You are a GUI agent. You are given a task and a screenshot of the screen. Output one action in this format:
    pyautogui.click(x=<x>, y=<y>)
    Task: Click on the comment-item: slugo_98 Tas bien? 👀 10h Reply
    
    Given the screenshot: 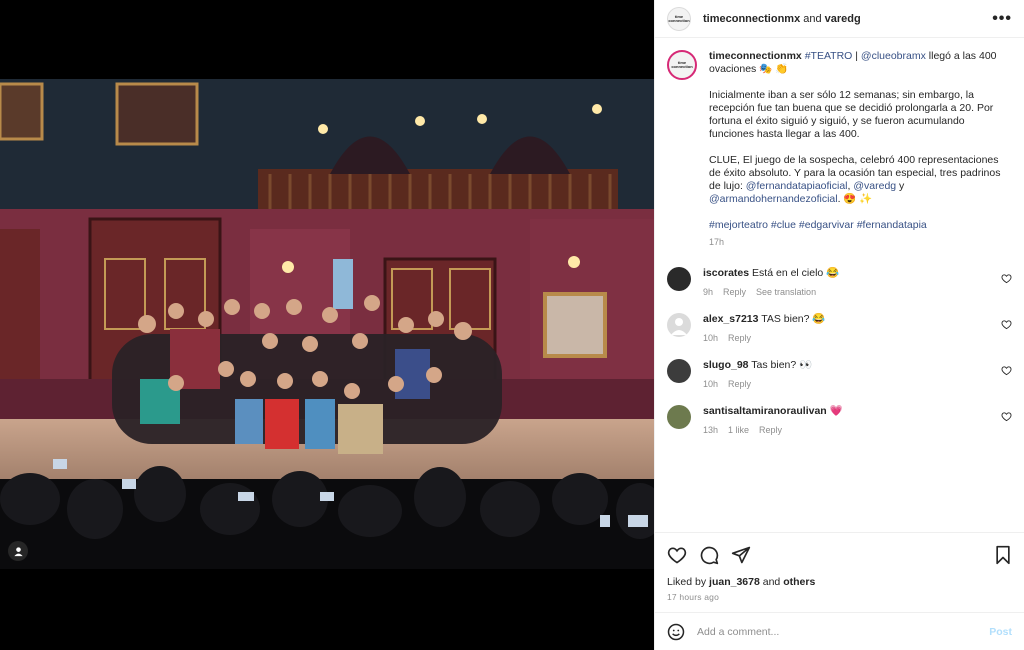 What is the action you would take?
    pyautogui.click(x=839, y=375)
    